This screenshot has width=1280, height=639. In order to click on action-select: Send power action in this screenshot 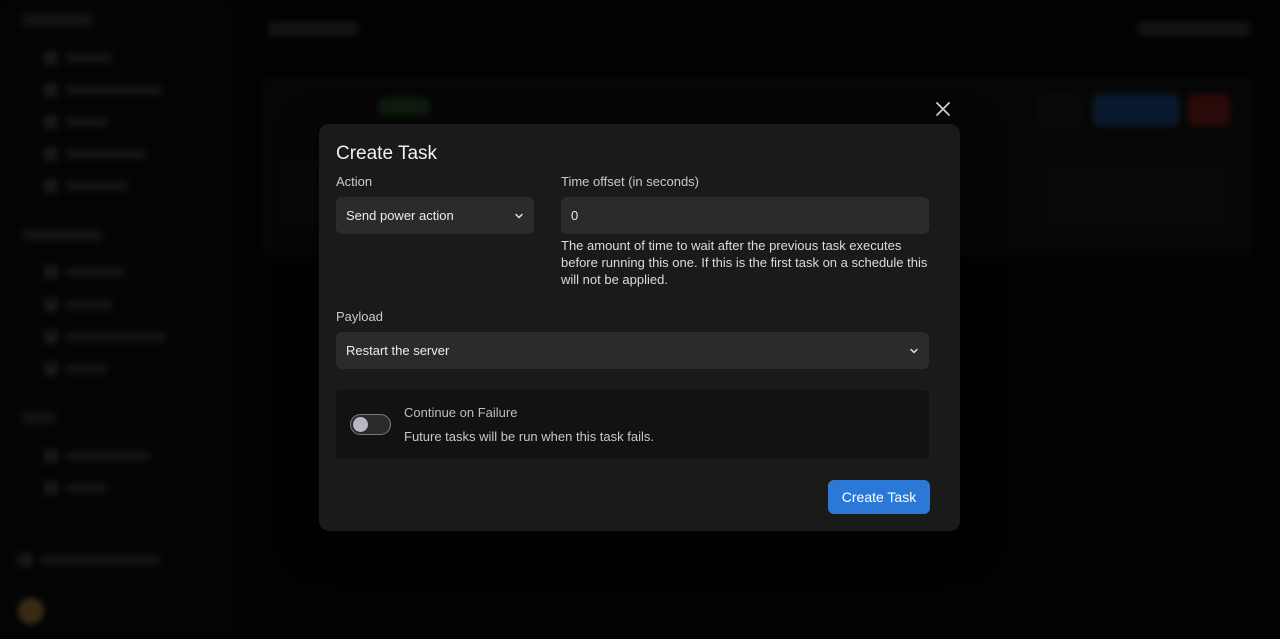, I will do `click(435, 215)`.